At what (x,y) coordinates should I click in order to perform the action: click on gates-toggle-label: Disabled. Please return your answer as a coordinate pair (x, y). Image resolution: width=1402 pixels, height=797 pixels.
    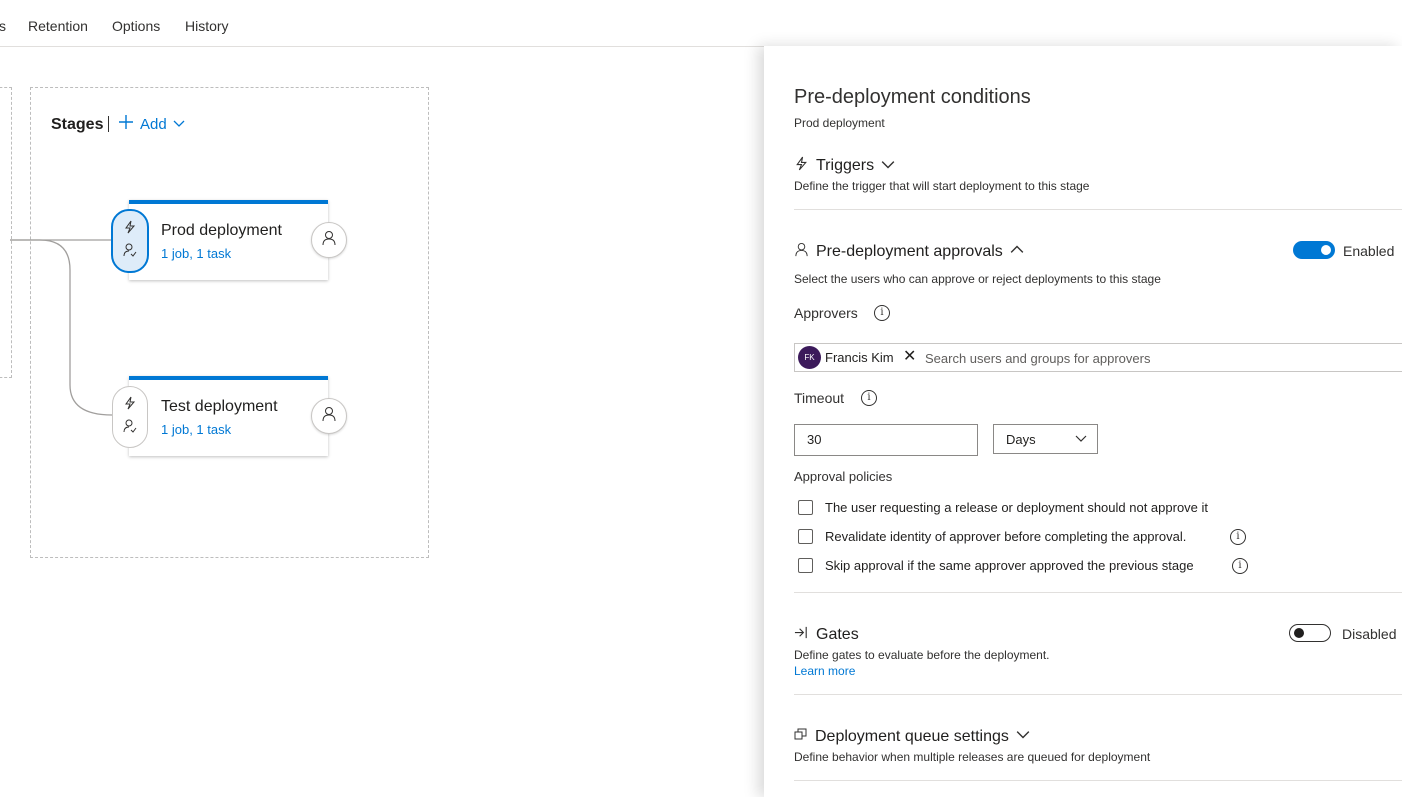
    Looking at the image, I should click on (1369, 634).